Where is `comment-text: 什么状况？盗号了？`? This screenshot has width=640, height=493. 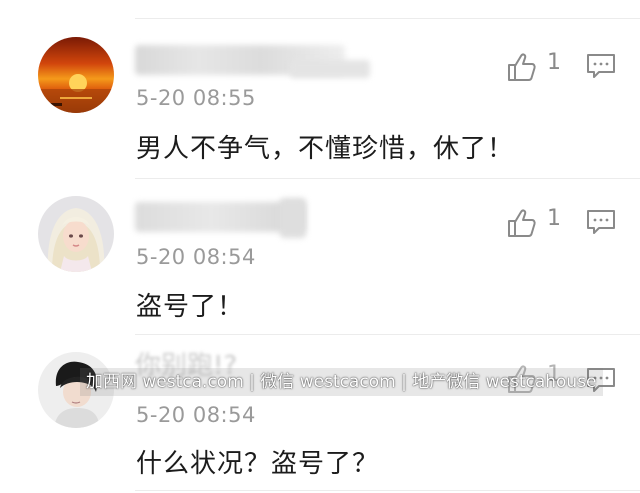 comment-text: 什么状况？盗号了？ is located at coordinates (258, 464).